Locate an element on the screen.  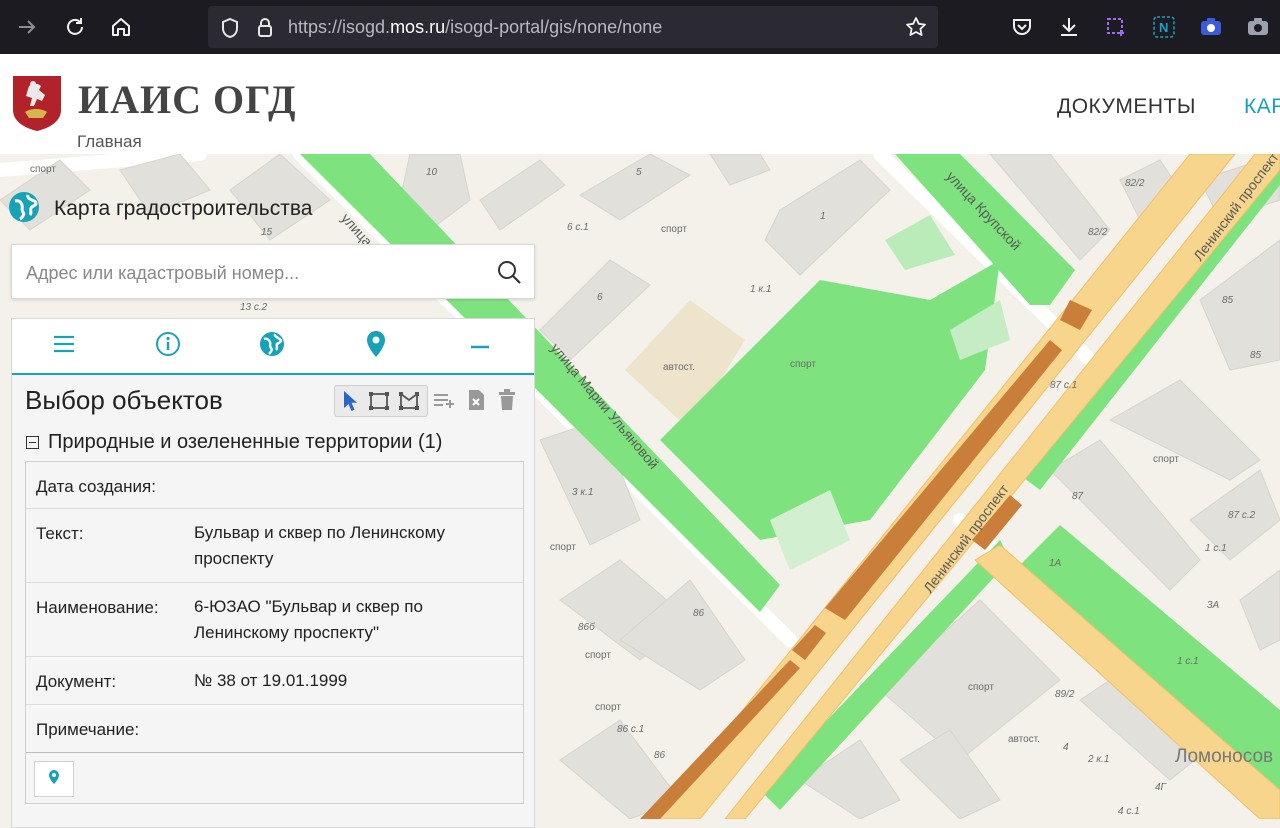
search-icon is located at coordinates (509, 272).